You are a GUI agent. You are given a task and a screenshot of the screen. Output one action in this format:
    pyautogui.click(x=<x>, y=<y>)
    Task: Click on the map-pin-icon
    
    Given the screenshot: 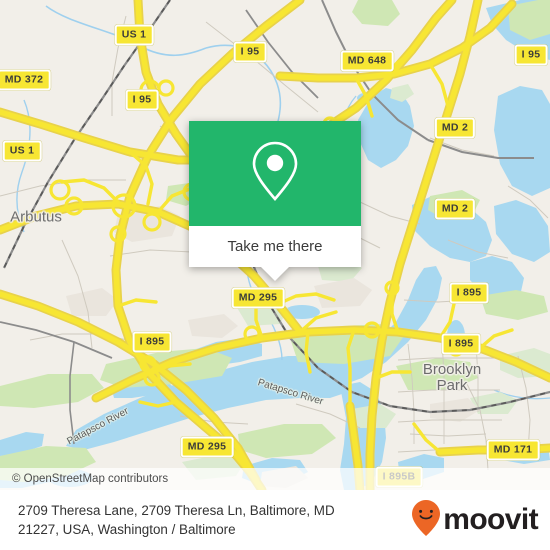 What is the action you would take?
    pyautogui.click(x=275, y=173)
    